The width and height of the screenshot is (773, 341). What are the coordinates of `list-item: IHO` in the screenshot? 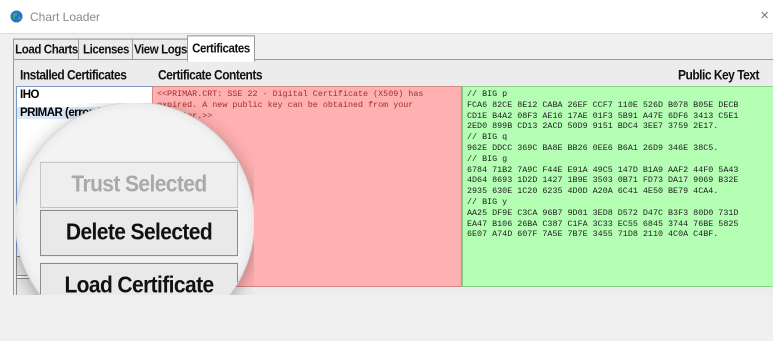 It's located at (29, 95).